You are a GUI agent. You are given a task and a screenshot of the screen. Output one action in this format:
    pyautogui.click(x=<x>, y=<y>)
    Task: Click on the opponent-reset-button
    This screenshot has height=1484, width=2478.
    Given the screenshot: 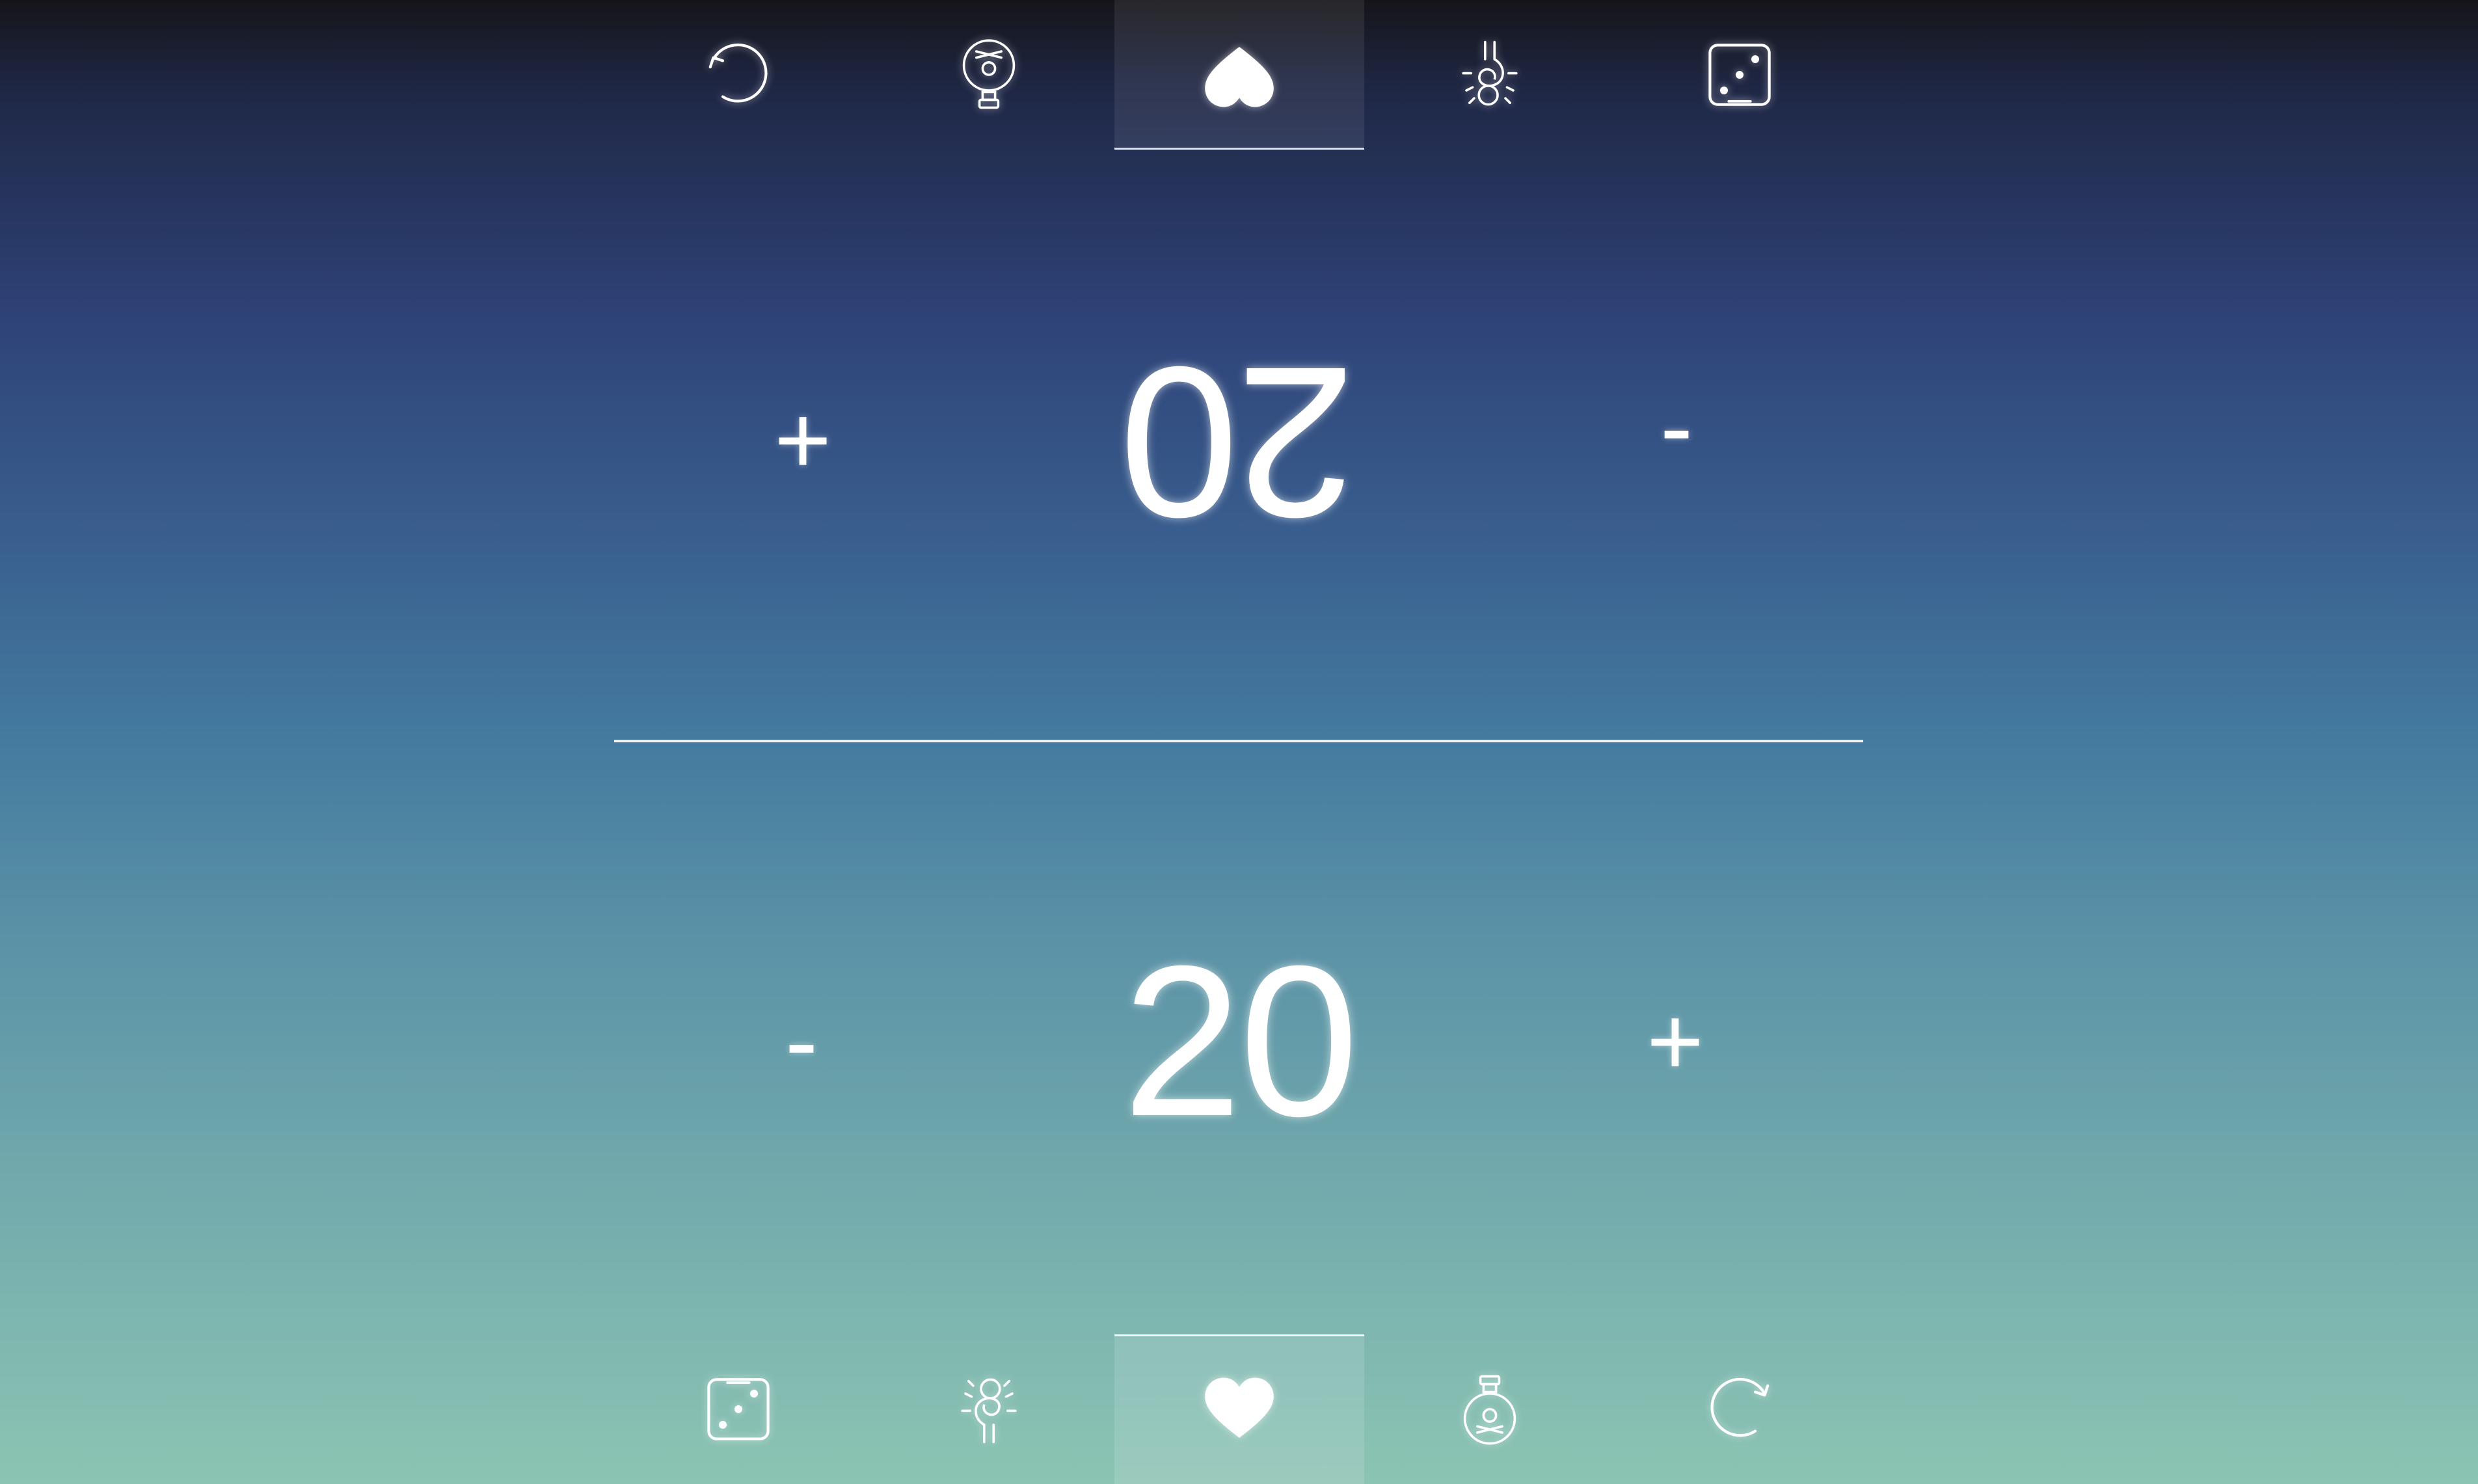 What is the action you would take?
    pyautogui.click(x=738, y=75)
    